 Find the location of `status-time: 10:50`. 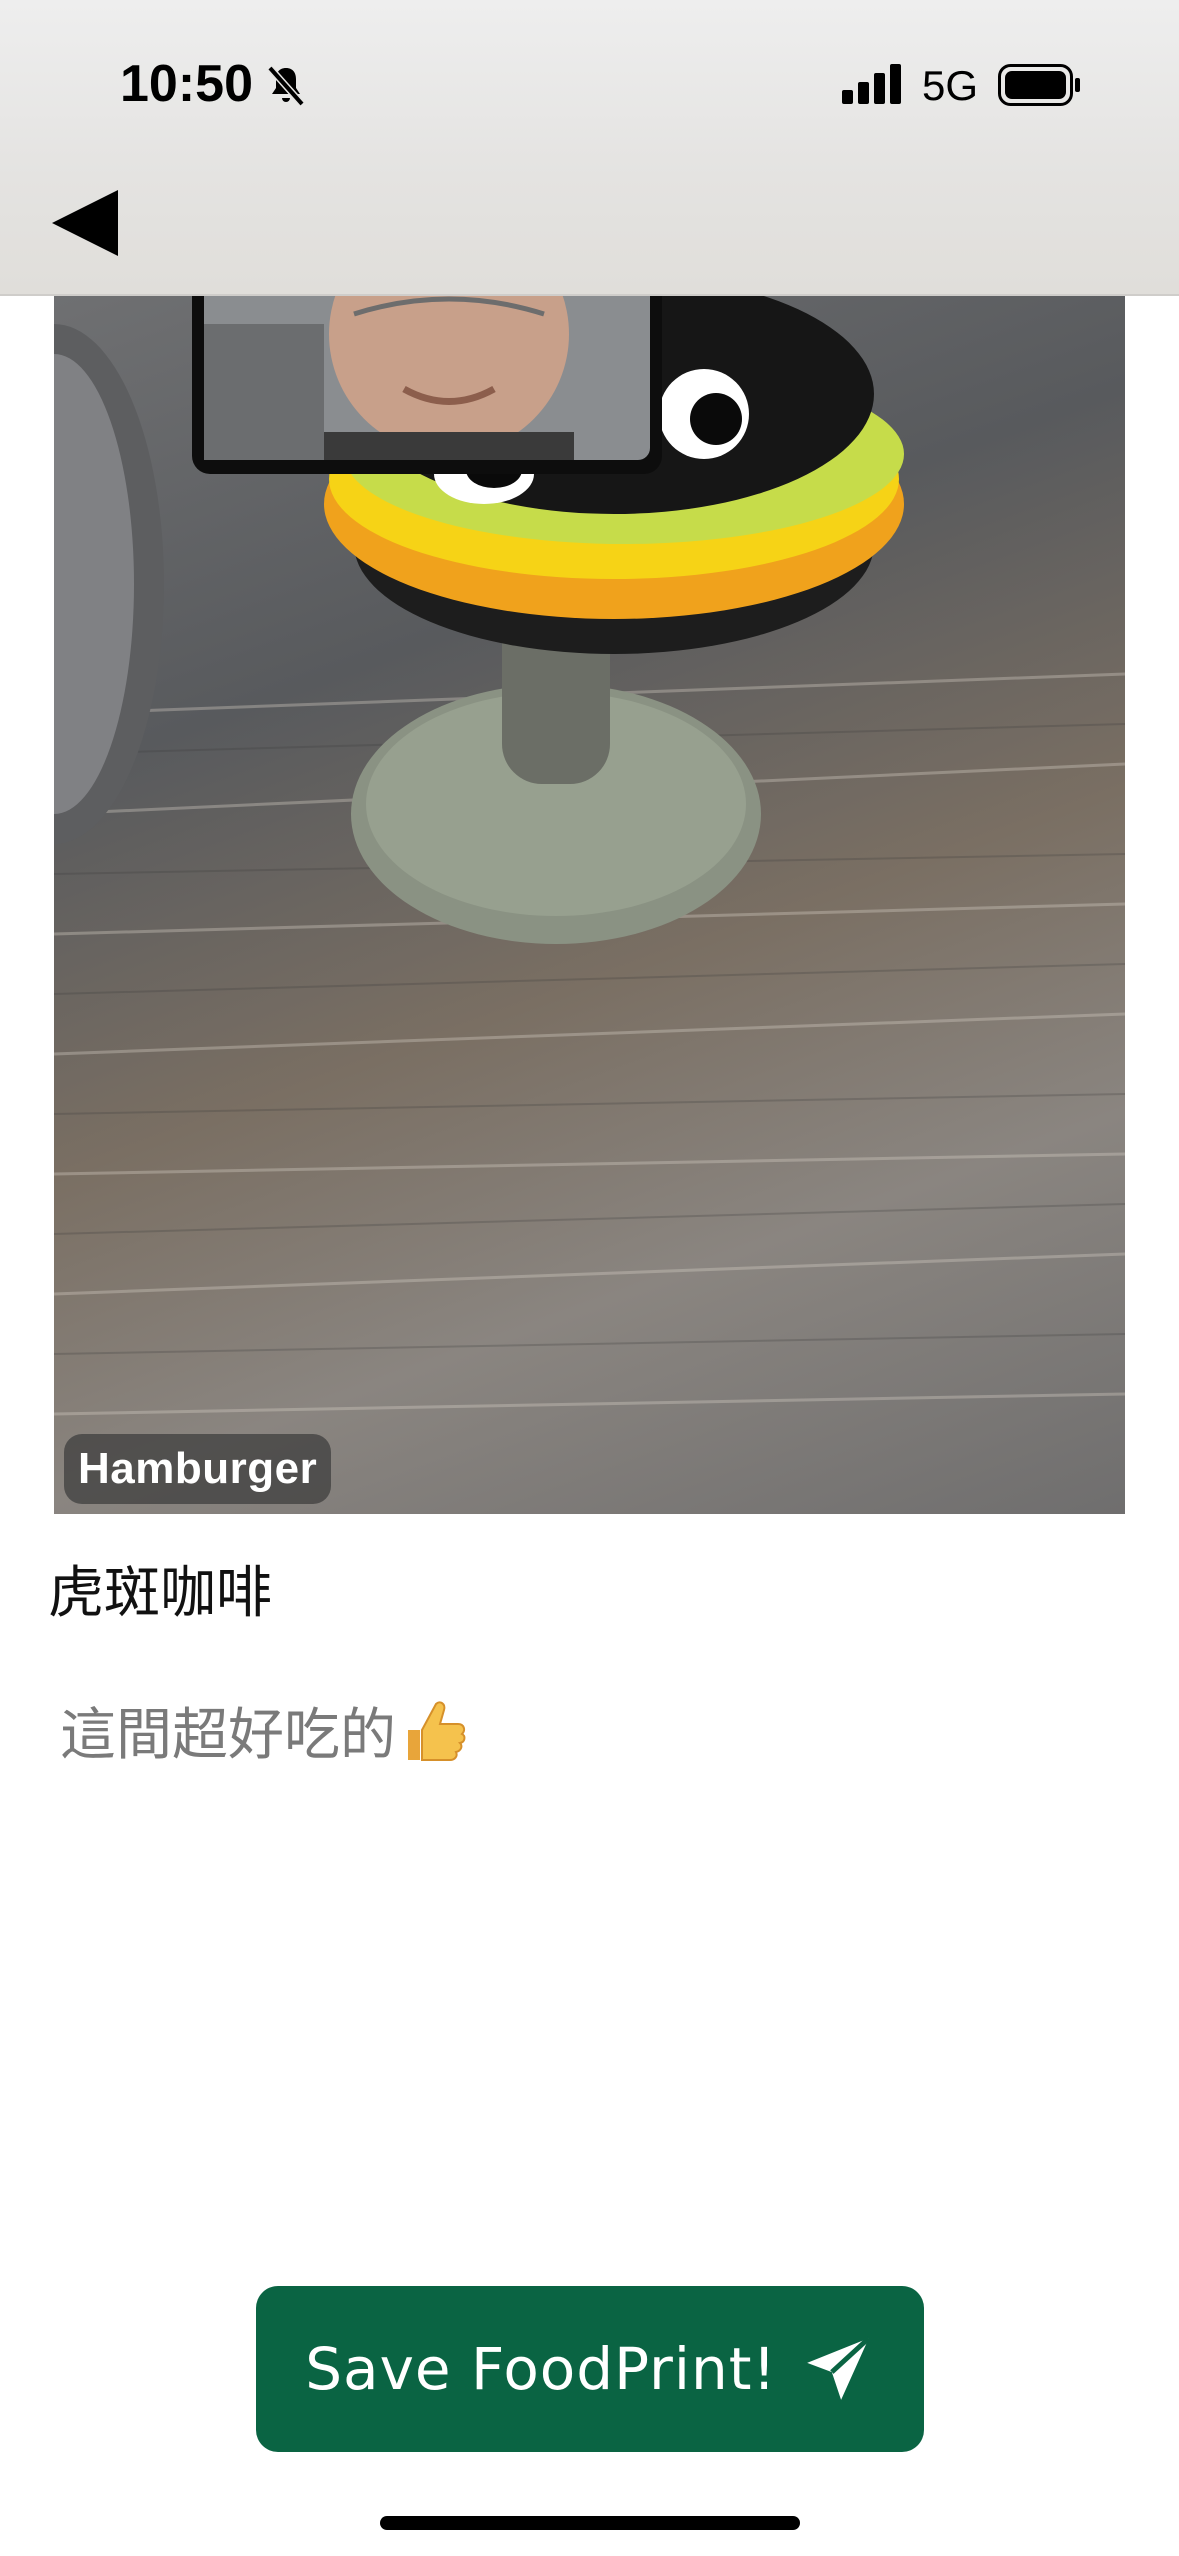

status-time: 10:50 is located at coordinates (186, 84).